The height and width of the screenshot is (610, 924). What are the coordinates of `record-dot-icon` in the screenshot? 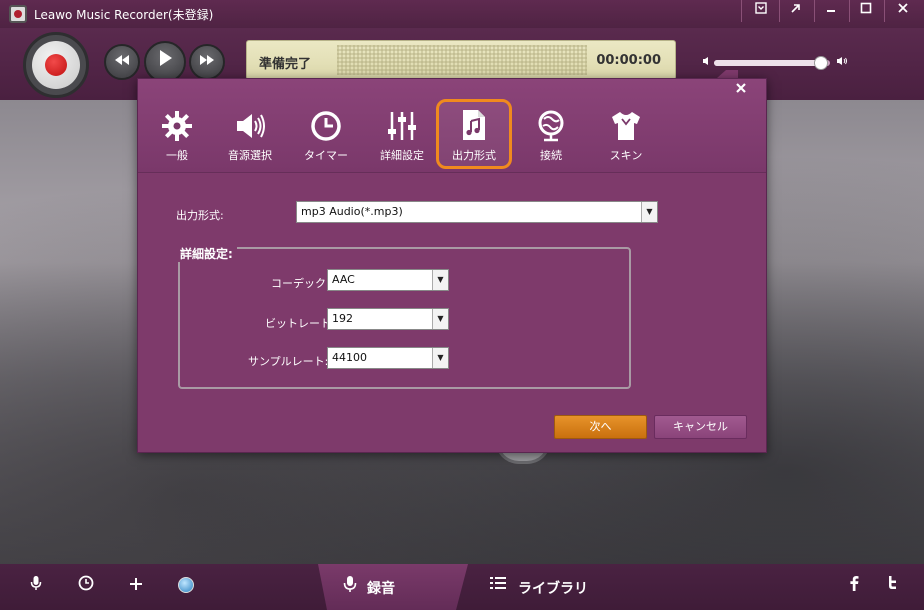 It's located at (56, 65).